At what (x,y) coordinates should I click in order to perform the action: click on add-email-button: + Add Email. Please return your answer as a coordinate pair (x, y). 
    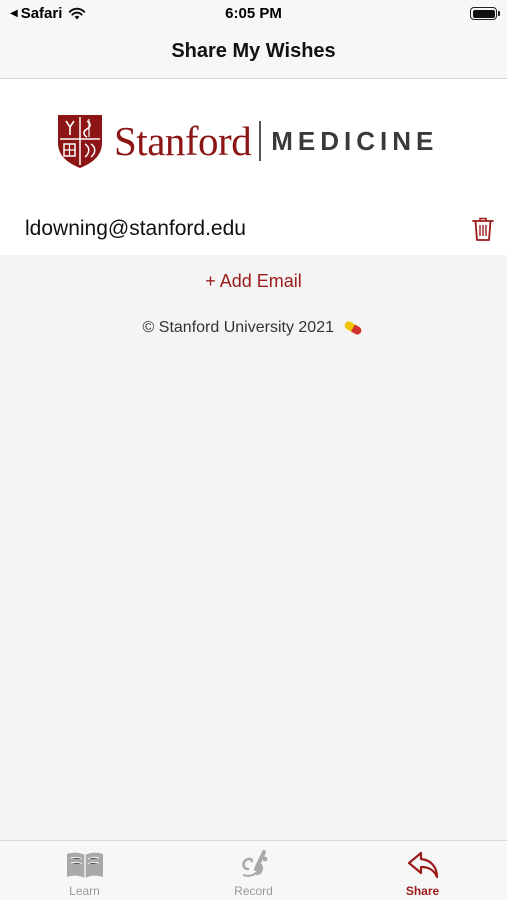
    Looking at the image, I should click on (253, 281).